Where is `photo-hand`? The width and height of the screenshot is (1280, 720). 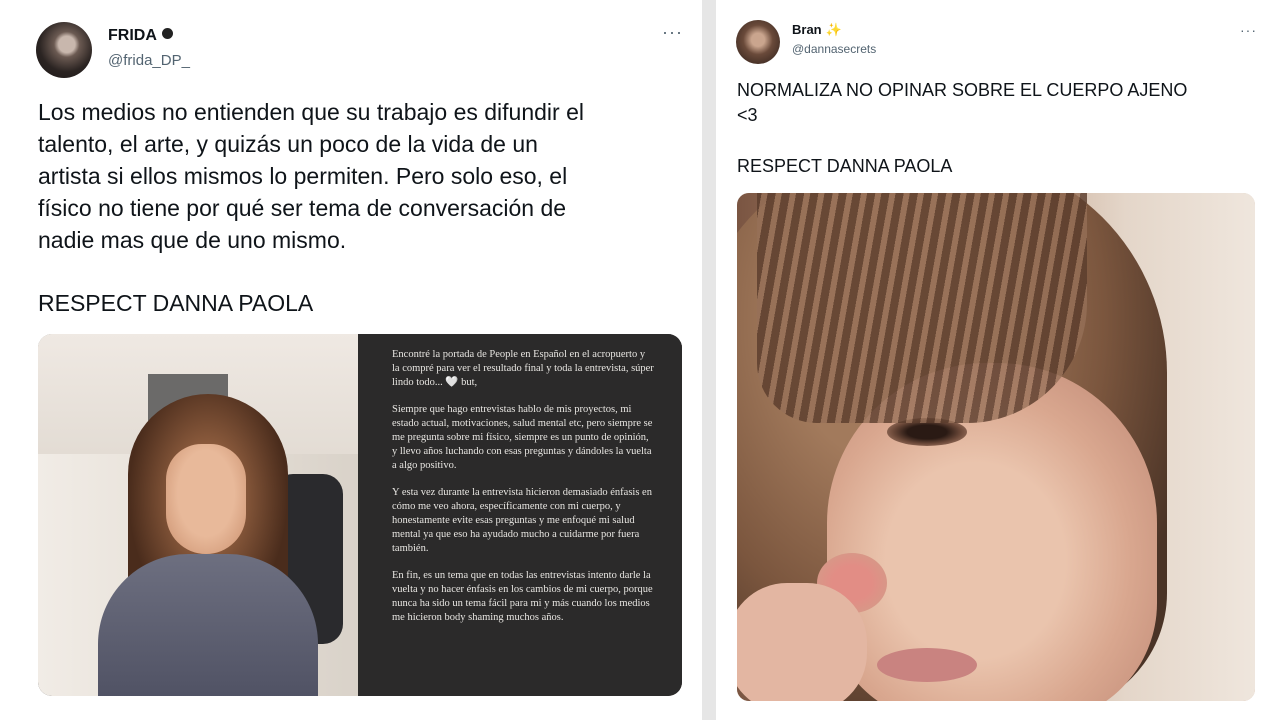 photo-hand is located at coordinates (802, 642).